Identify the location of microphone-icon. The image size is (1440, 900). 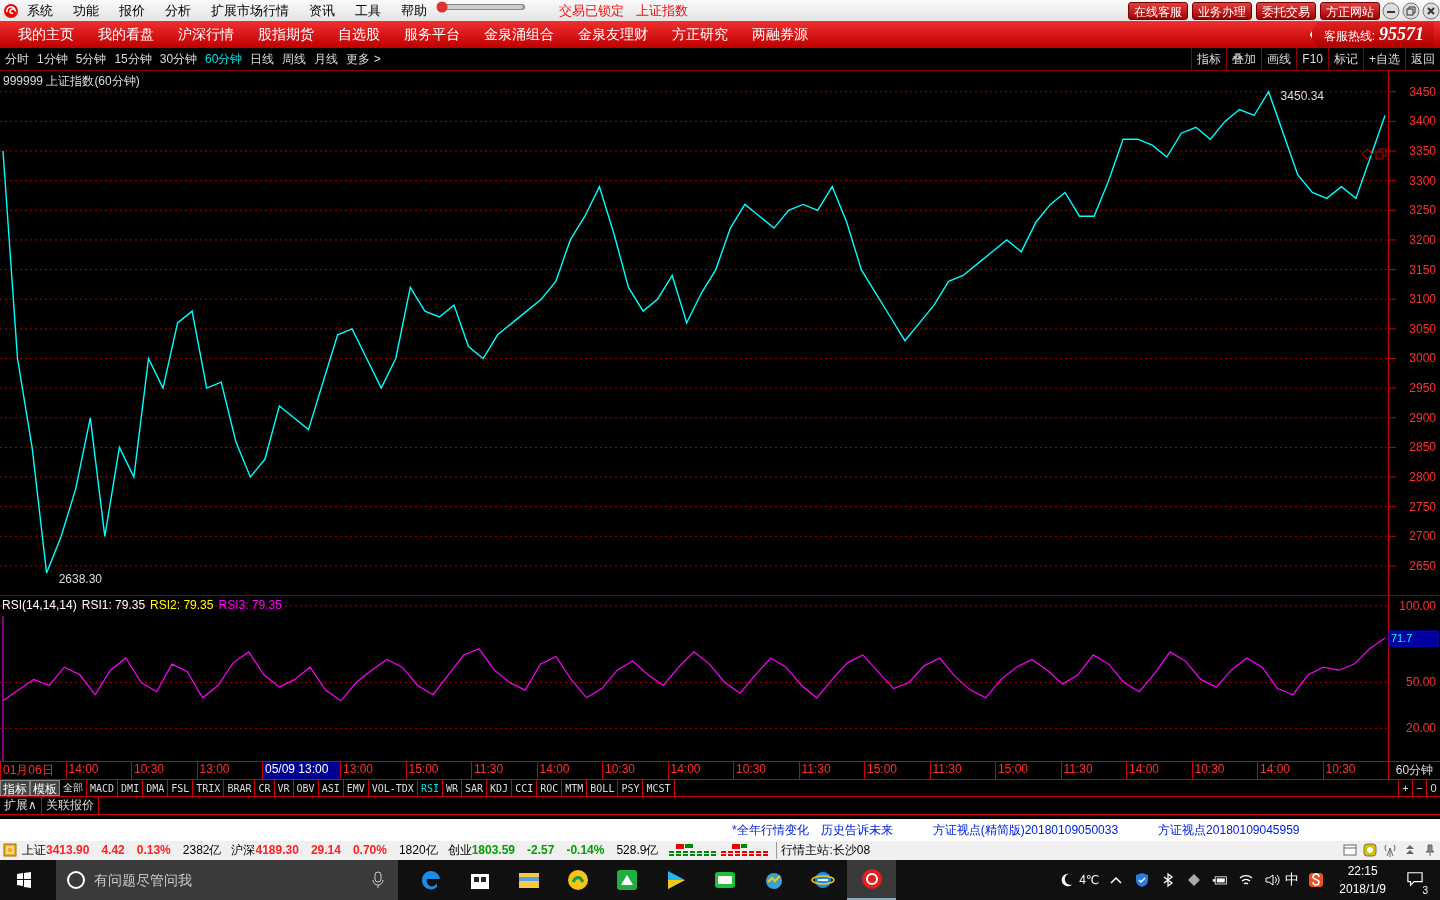
(378, 880).